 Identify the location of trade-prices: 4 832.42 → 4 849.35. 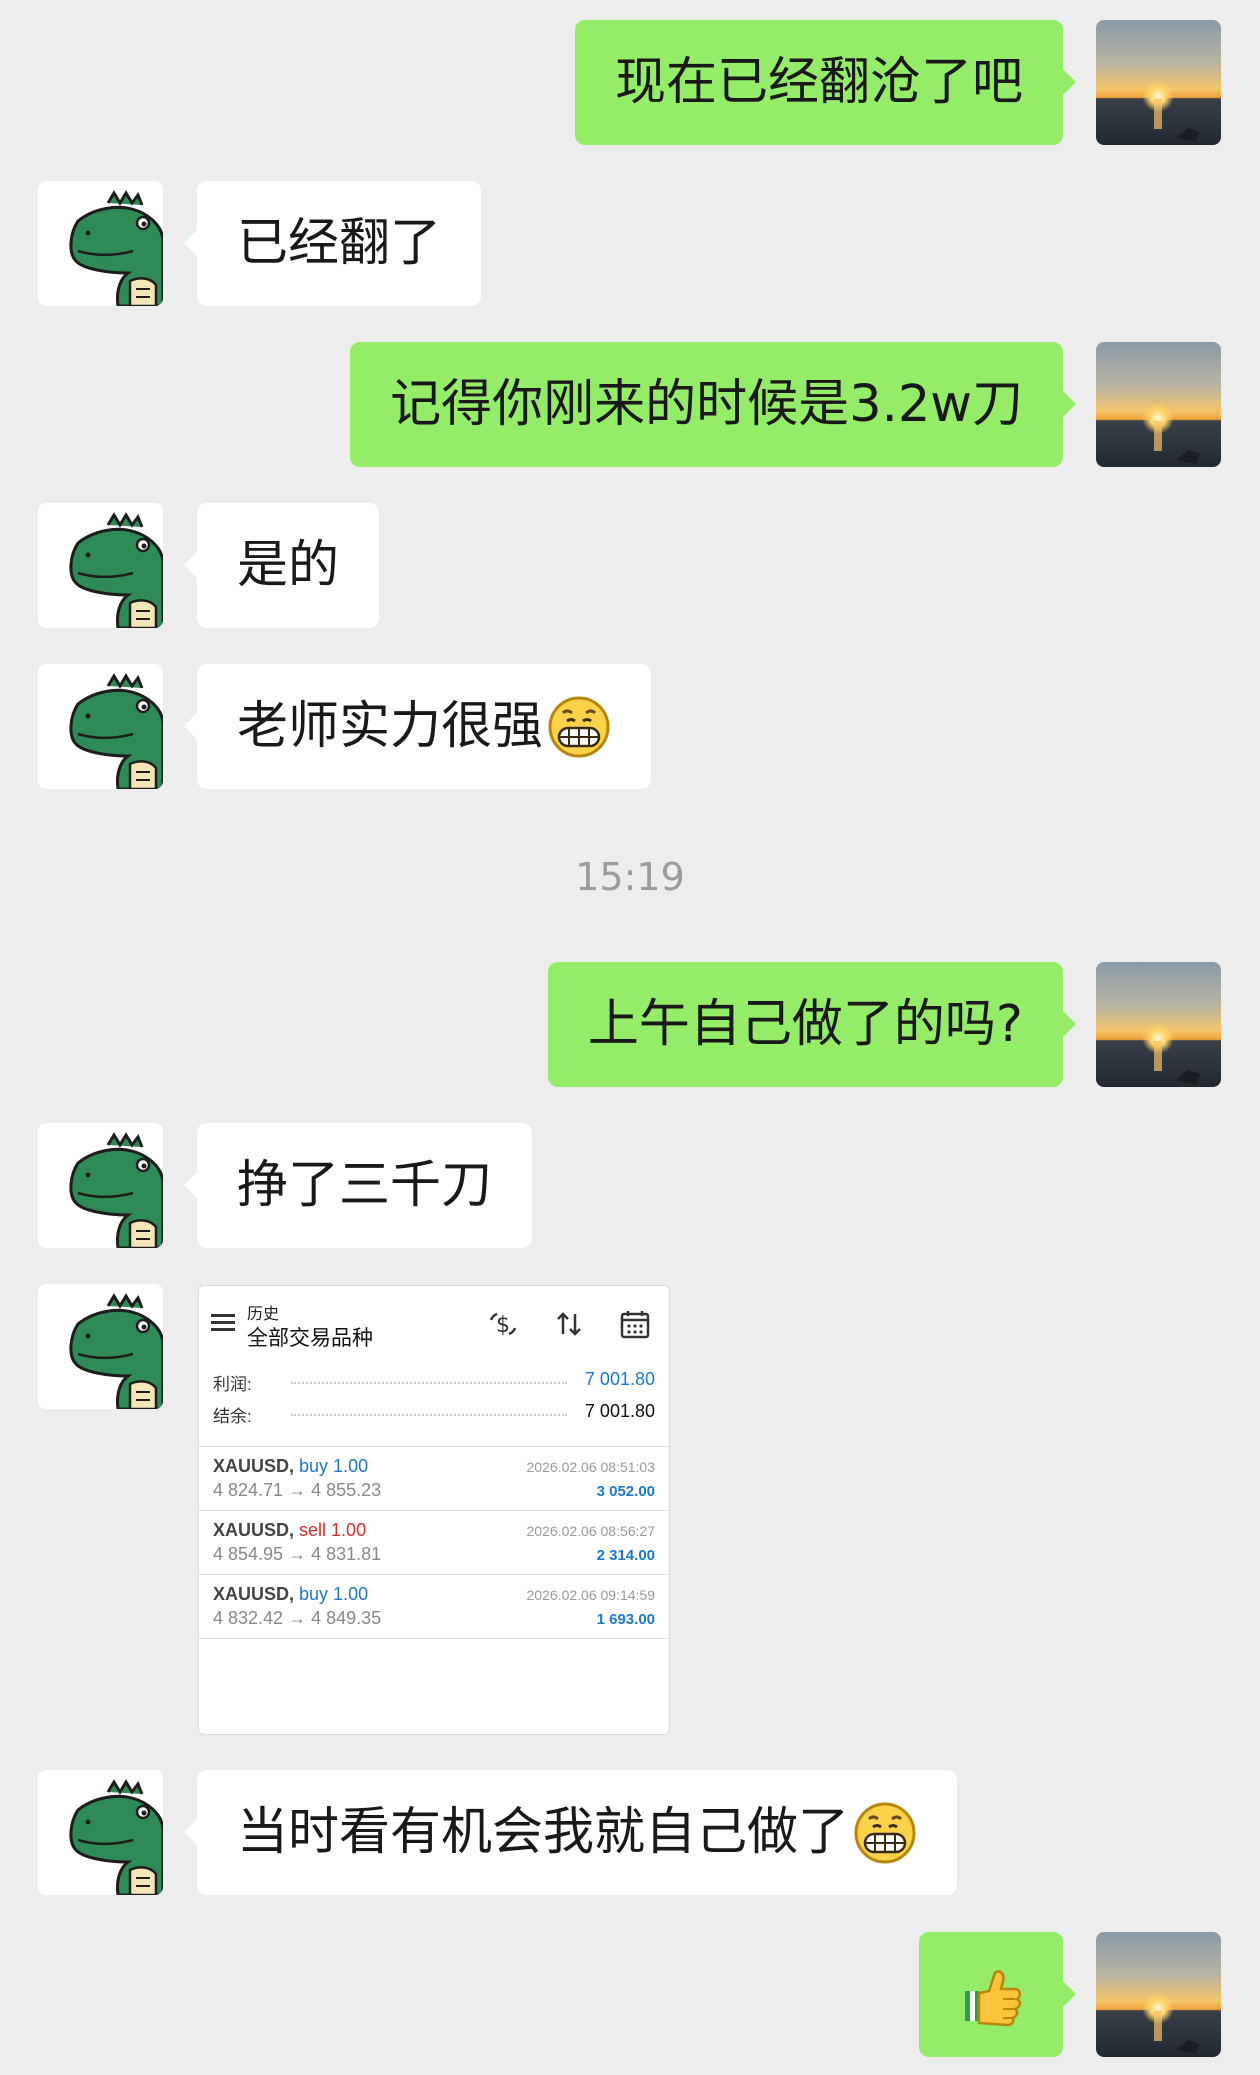
(297, 1618).